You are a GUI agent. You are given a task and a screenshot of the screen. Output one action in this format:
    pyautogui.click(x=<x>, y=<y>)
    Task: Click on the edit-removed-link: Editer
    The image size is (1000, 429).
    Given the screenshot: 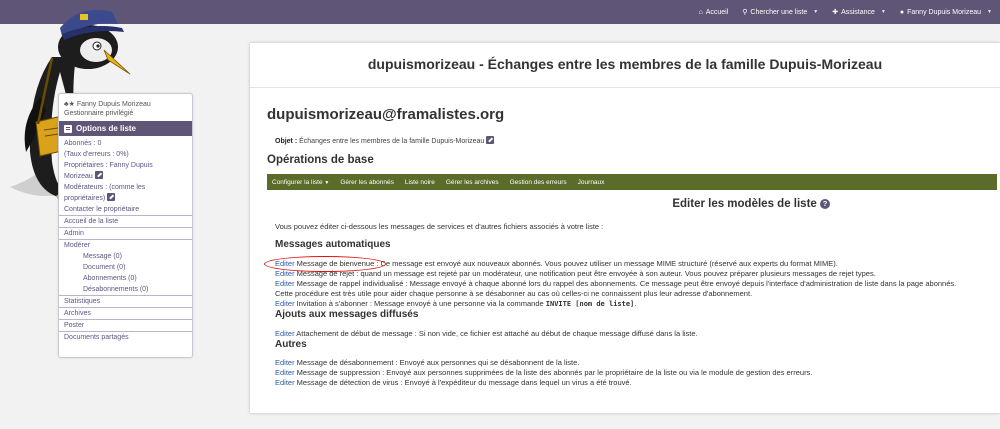 What is the action you would take?
    pyautogui.click(x=285, y=372)
    